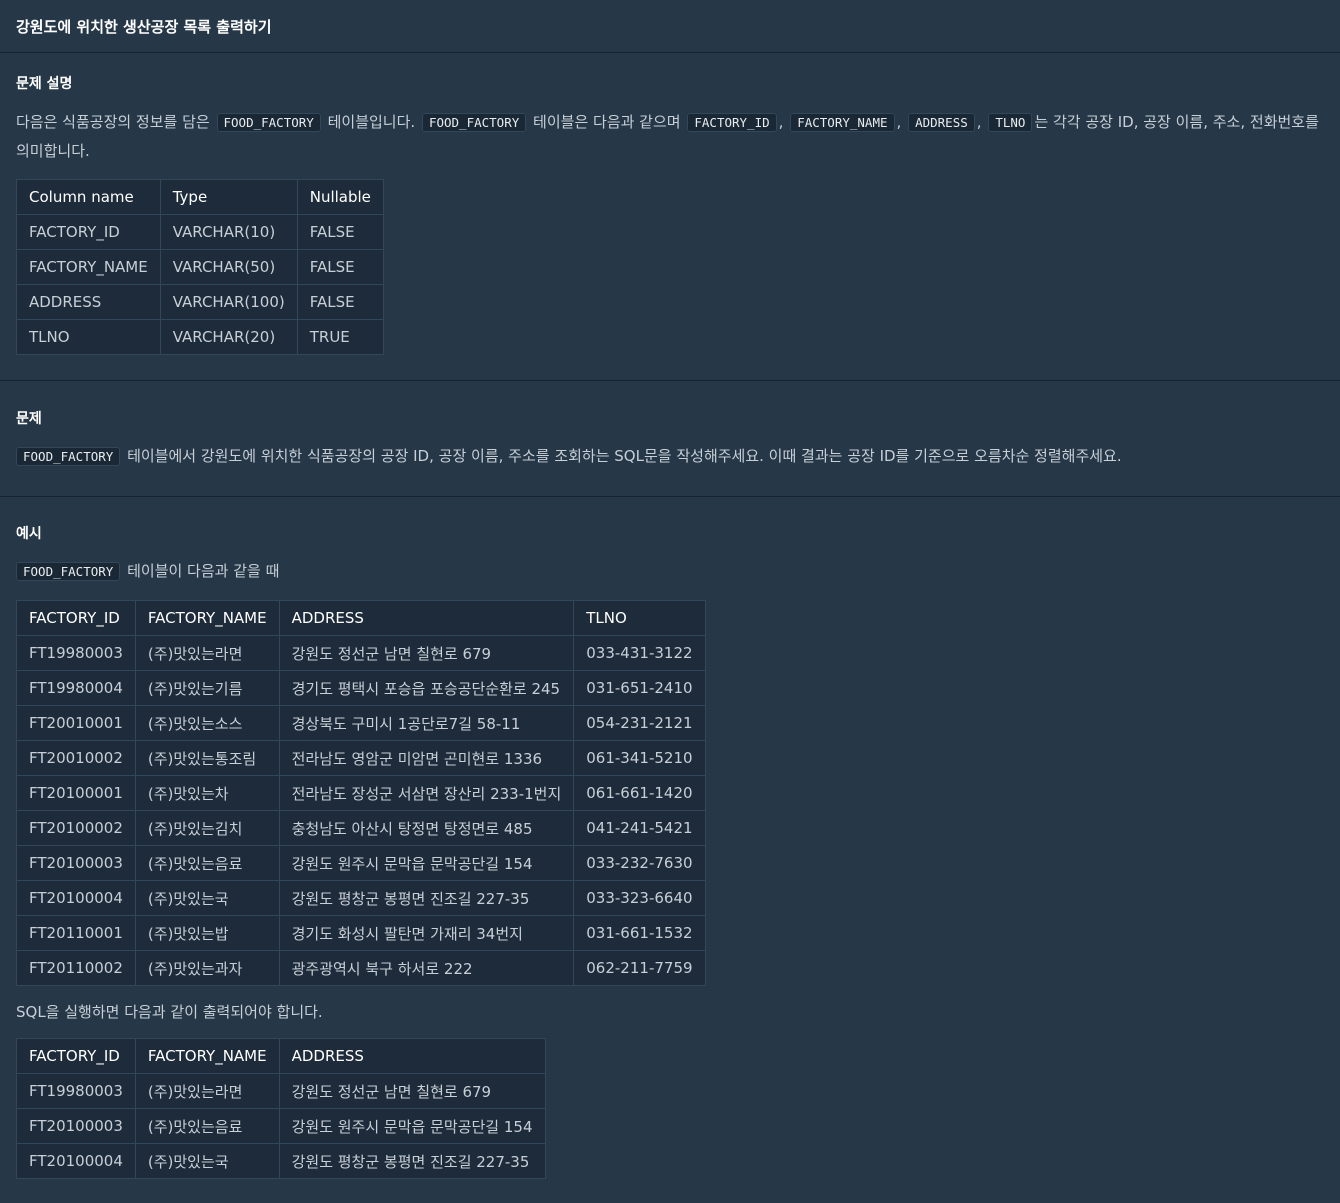 The width and height of the screenshot is (1340, 1203). What do you see at coordinates (88, 302) in the screenshot?
I see `table-cell: ADDRESS` at bounding box center [88, 302].